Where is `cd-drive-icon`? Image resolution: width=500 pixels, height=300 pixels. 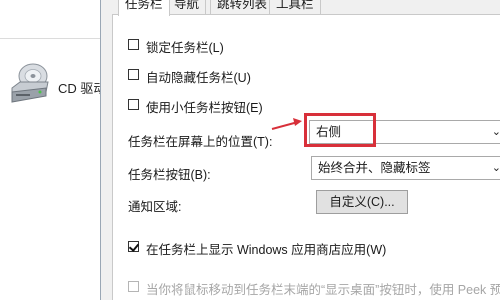 cd-drive-icon is located at coordinates (30, 83).